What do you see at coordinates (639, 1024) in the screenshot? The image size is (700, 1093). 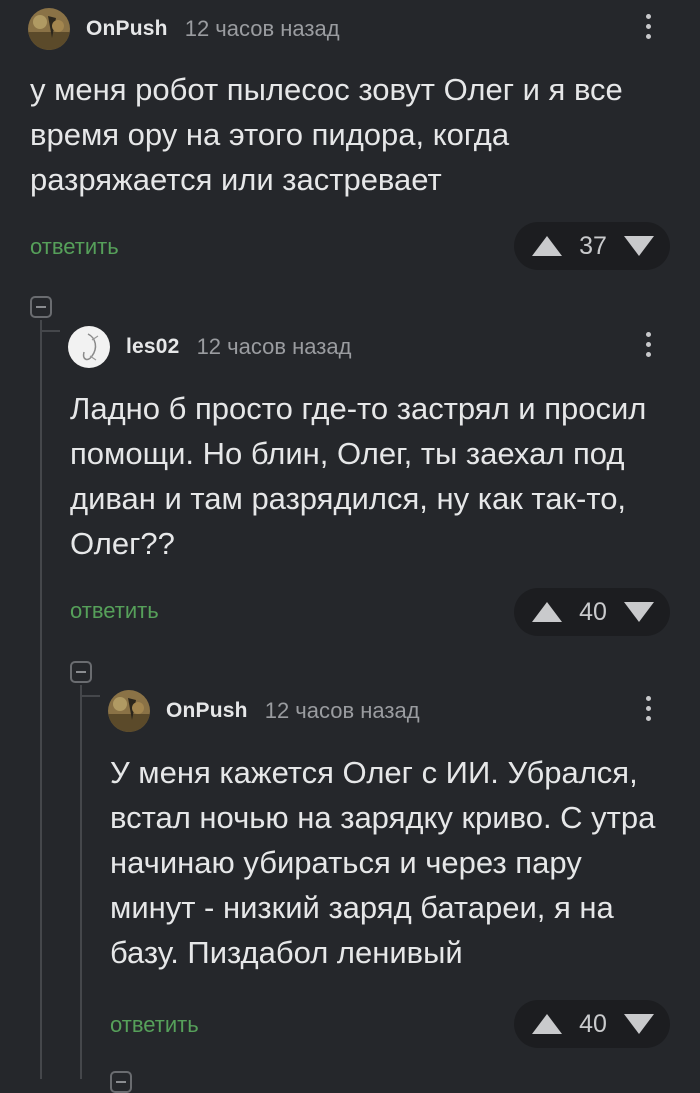 I see `arrow-down-icon` at bounding box center [639, 1024].